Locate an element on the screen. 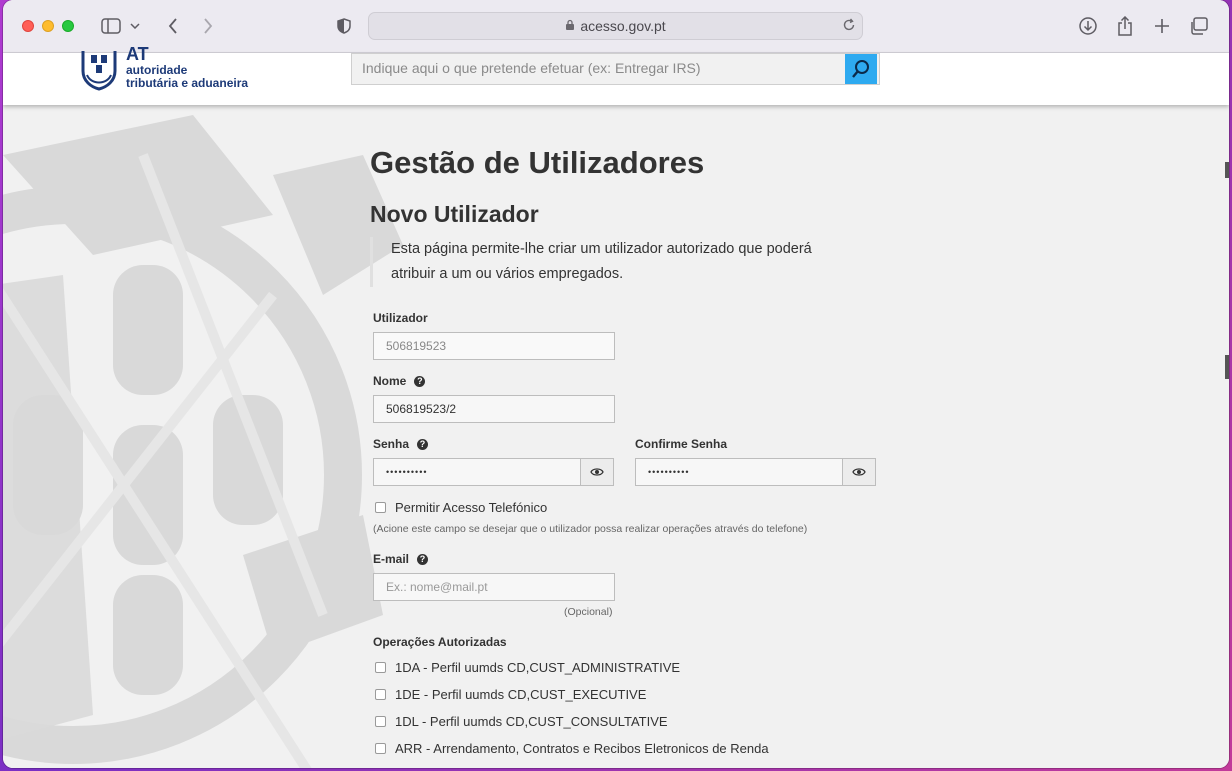  browser-toolbar: acesso.gov.pt is located at coordinates (616, 26).